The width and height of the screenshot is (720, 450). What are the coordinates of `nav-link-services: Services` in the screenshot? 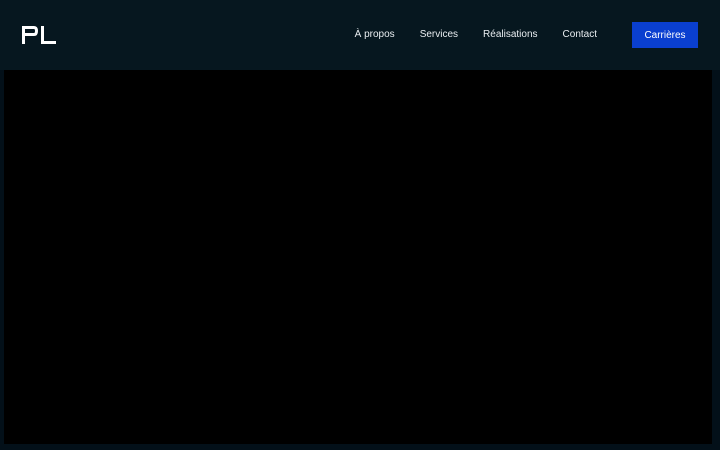 It's located at (439, 35).